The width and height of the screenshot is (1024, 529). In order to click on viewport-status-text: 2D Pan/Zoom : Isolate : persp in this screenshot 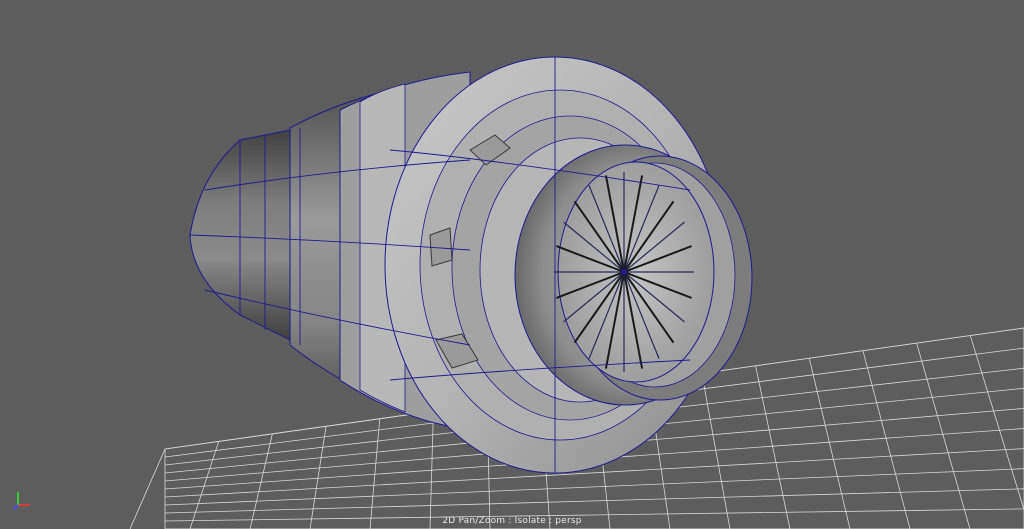, I will do `click(512, 521)`.